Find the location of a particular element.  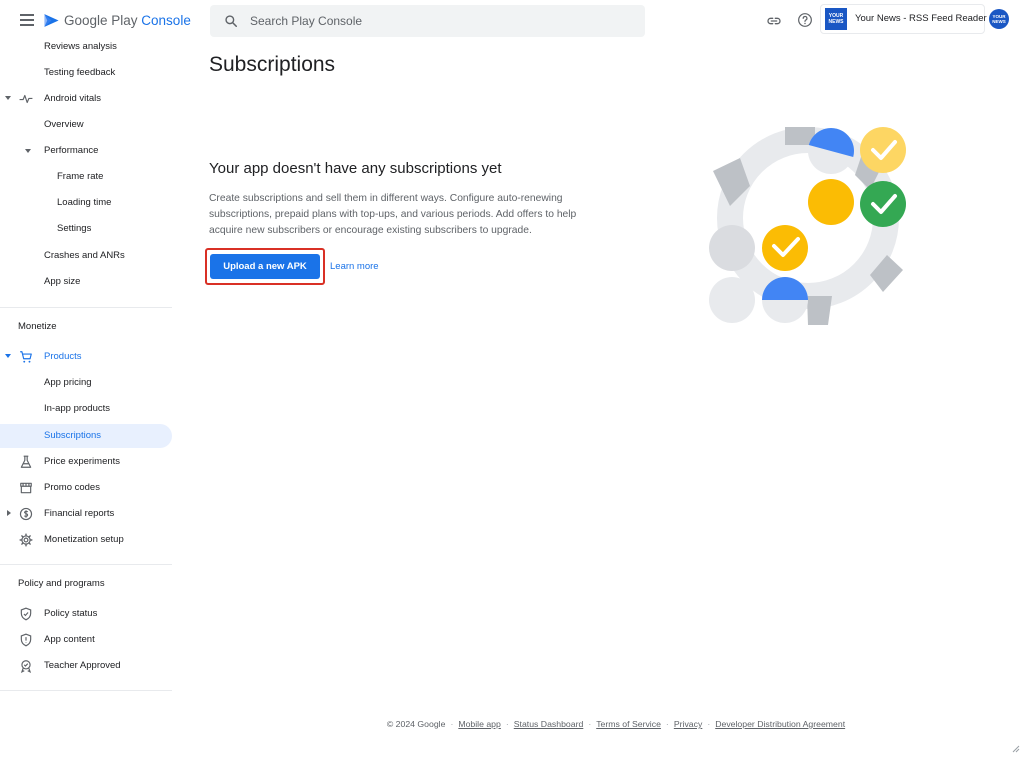

link-icon is located at coordinates (774, 21).